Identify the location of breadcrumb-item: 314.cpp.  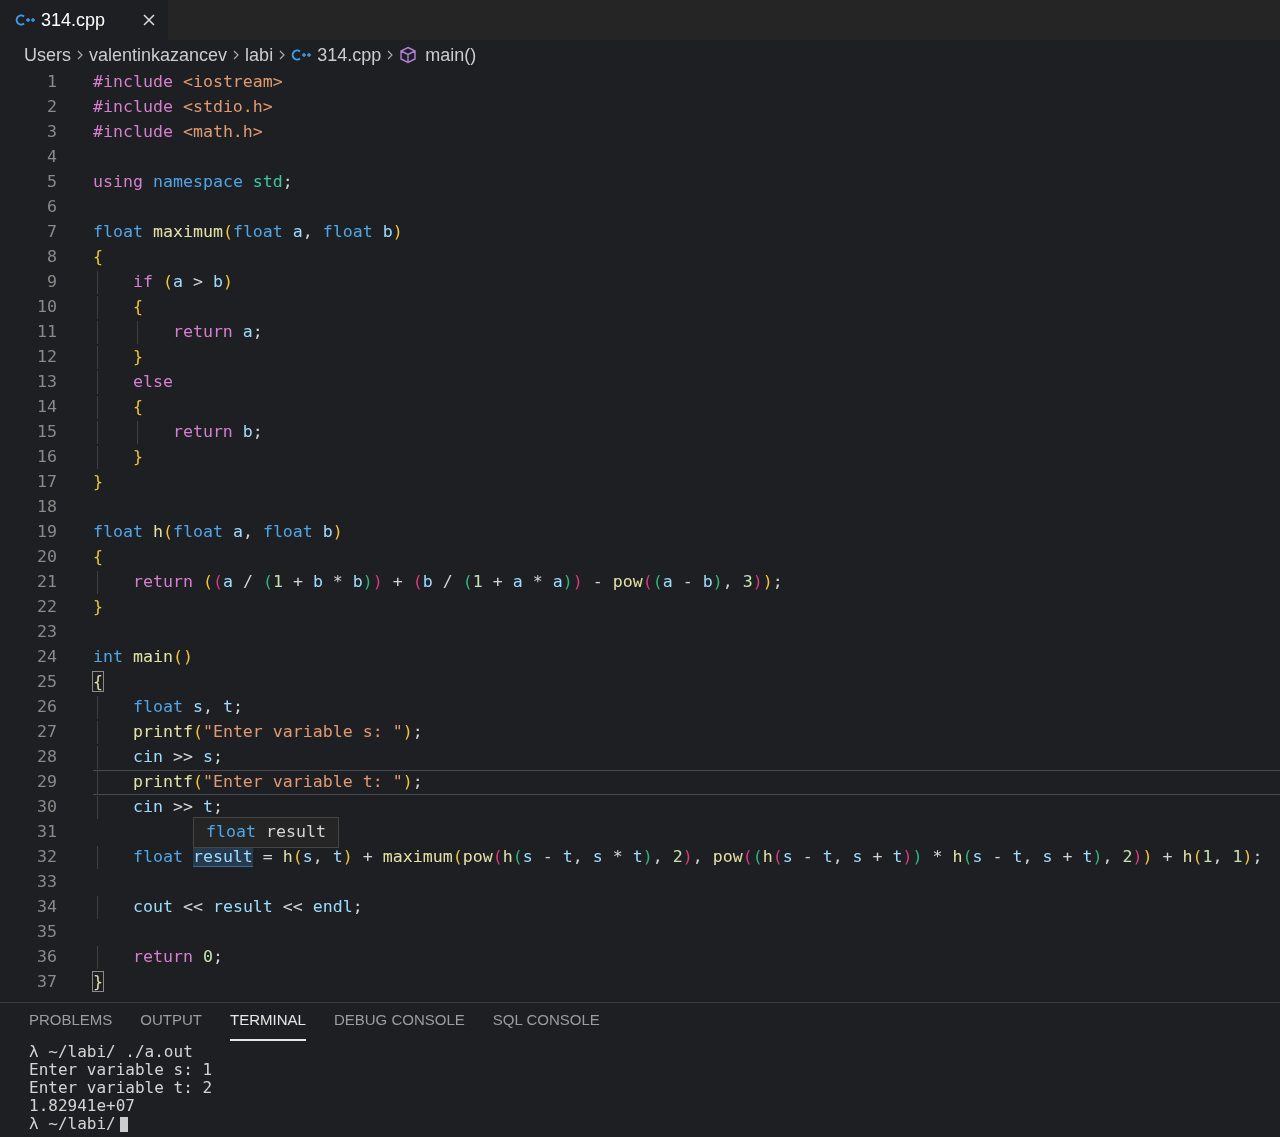
(349, 55).